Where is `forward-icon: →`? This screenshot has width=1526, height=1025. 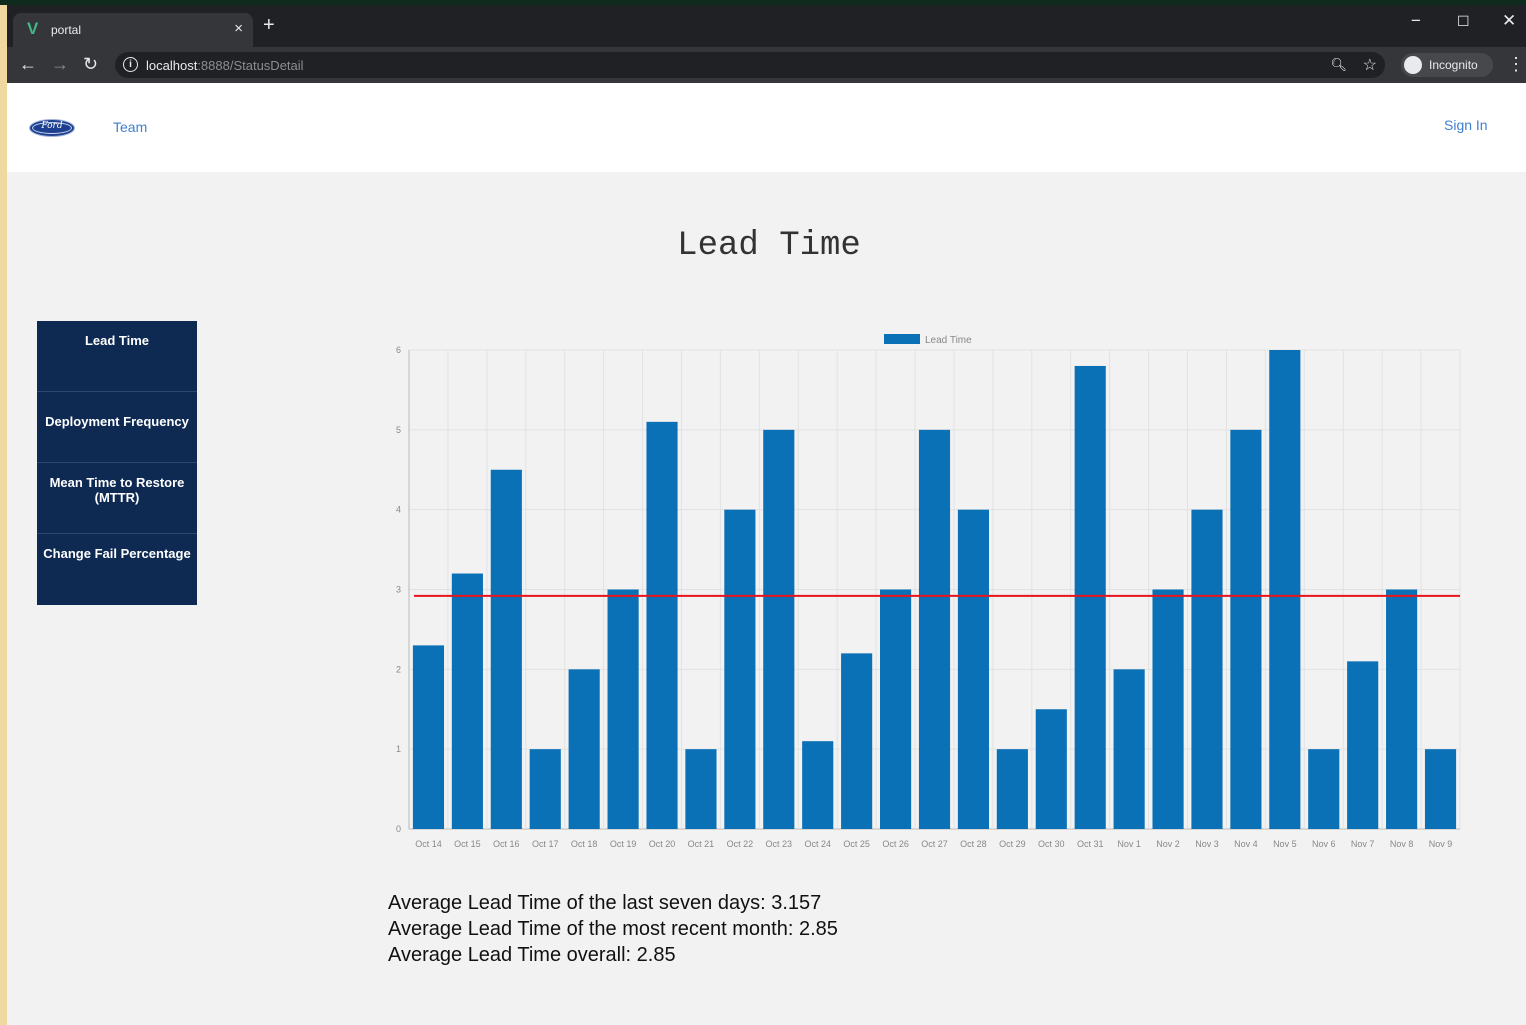
forward-icon: → is located at coordinates (60, 64).